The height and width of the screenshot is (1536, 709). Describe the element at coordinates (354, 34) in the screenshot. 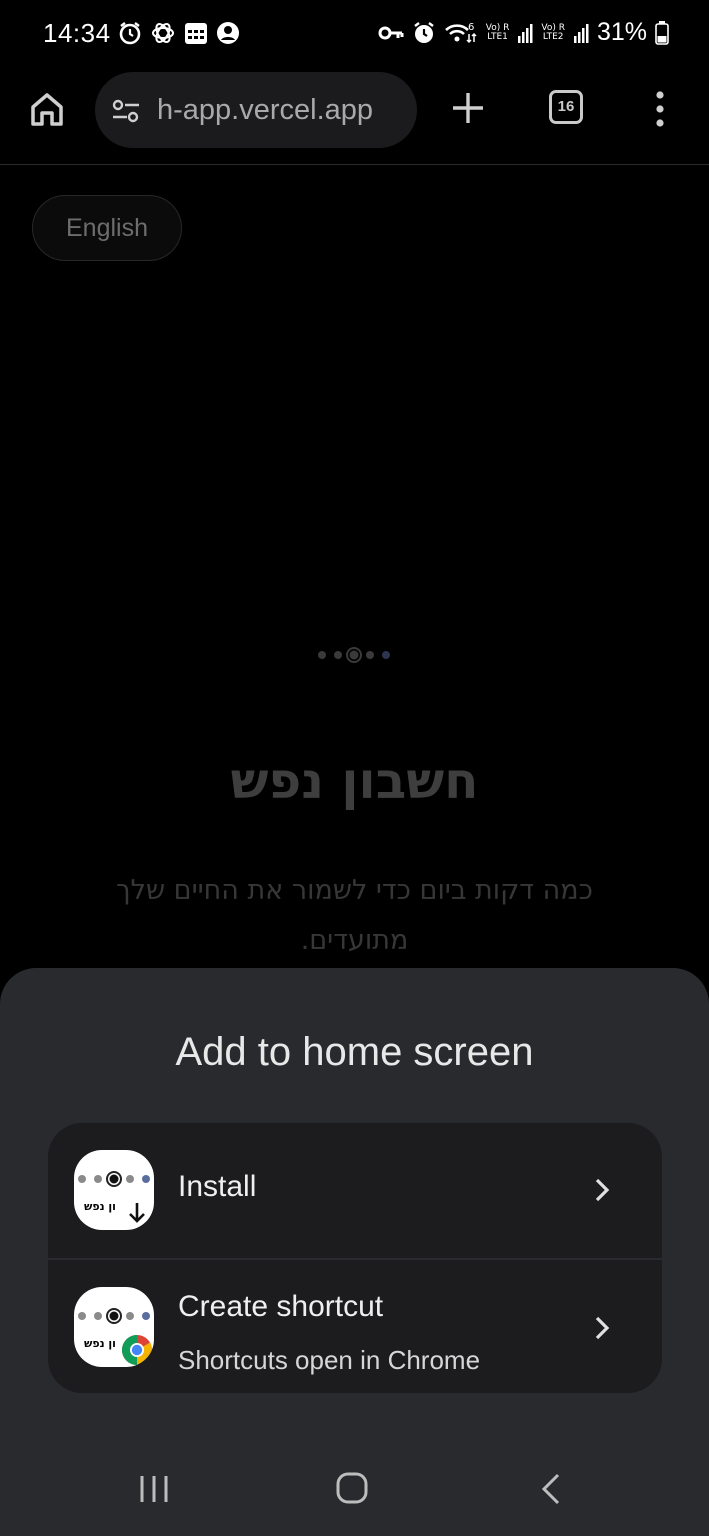

I see `status-bar: 14:34 6 Vo) R LTE1 Vo) R LTE2 31%` at that location.